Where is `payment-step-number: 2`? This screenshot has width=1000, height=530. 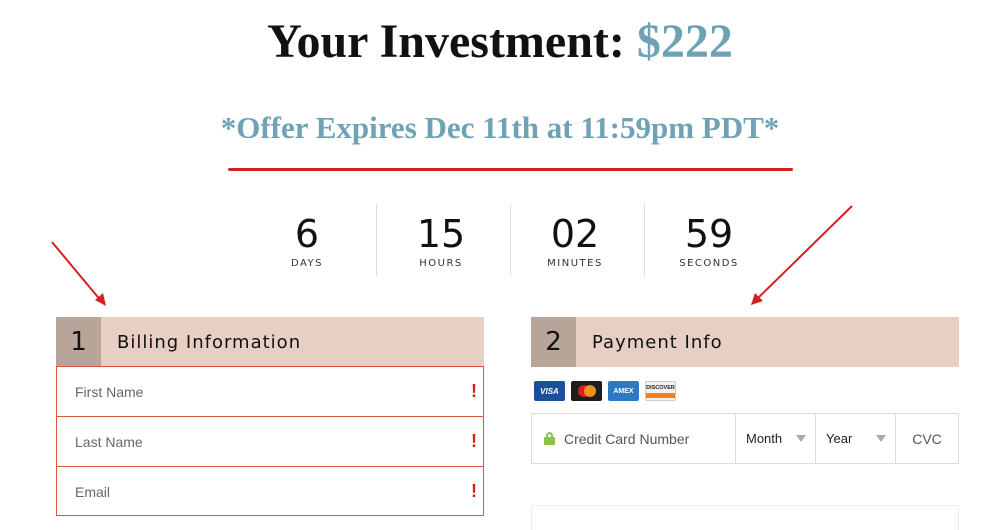 payment-step-number: 2 is located at coordinates (553, 342).